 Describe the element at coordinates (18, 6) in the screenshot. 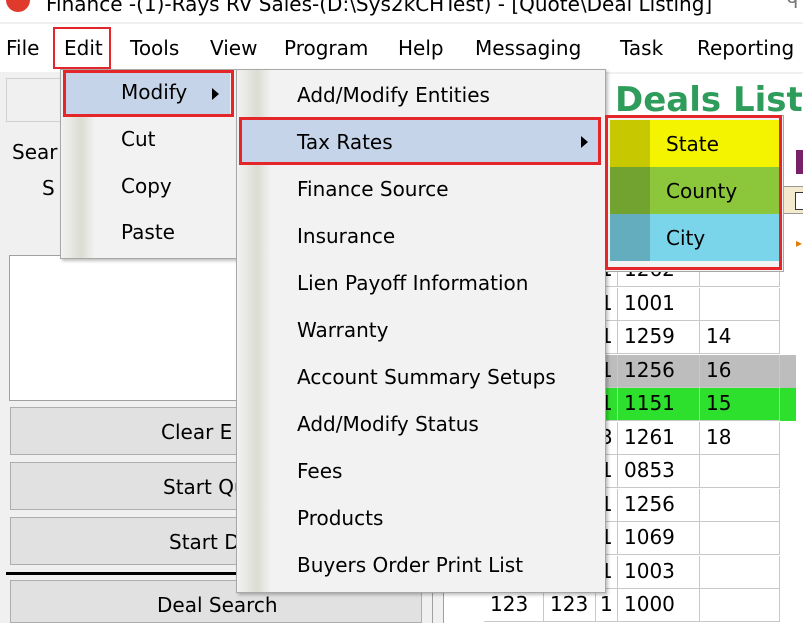

I see `app-icon` at that location.